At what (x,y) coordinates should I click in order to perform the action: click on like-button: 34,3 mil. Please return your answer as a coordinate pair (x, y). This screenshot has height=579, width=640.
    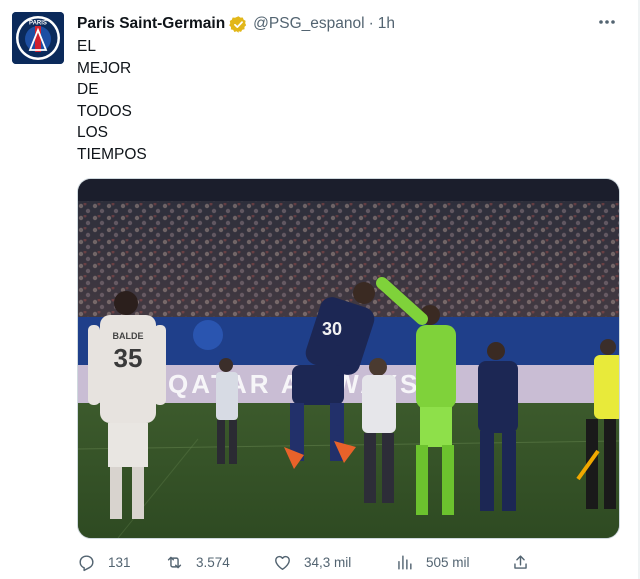
    Looking at the image, I should click on (312, 562).